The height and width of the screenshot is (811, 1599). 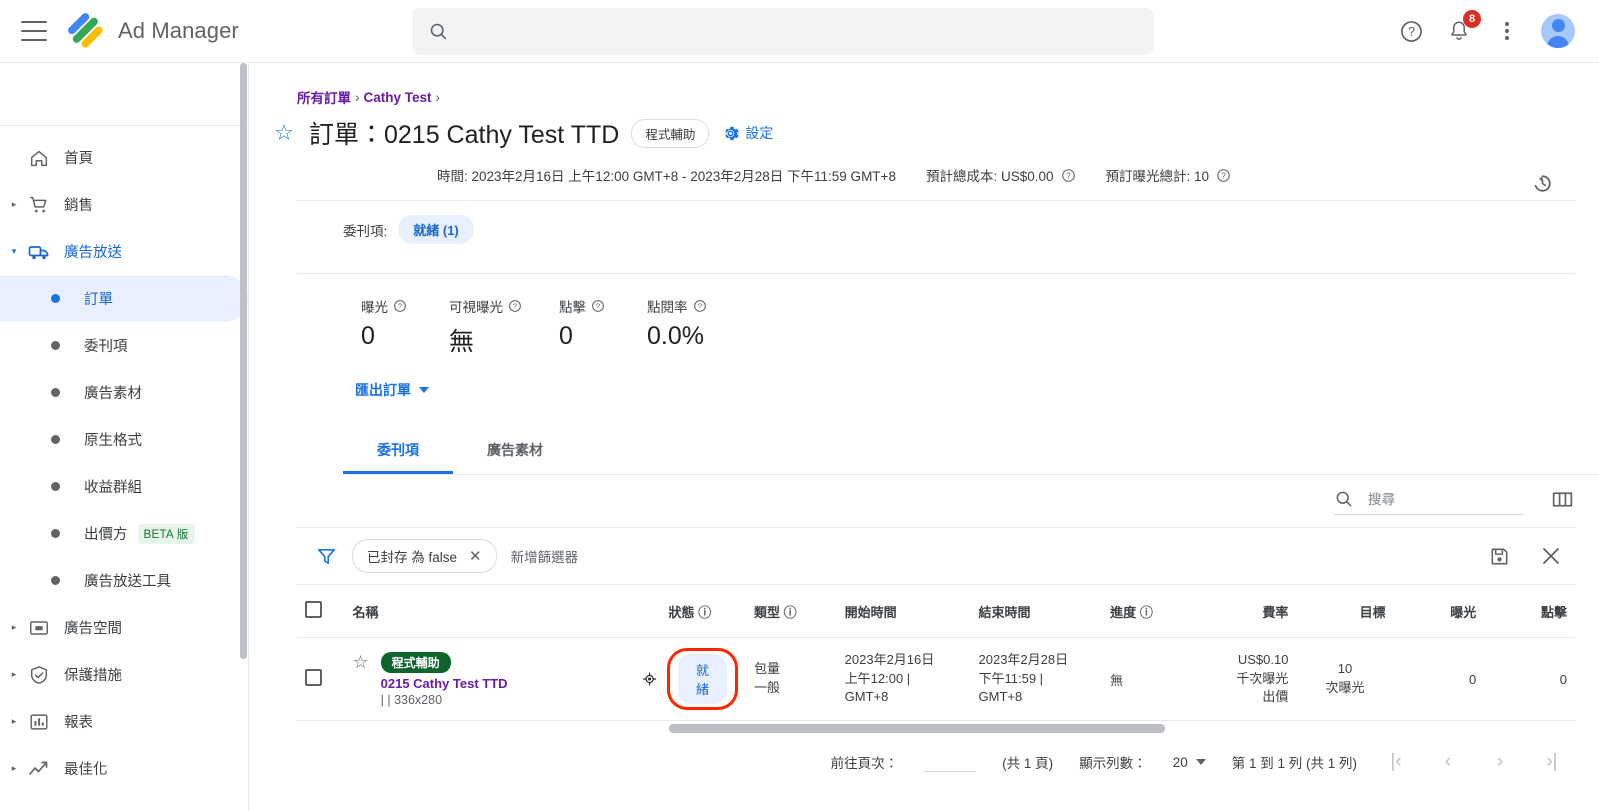 I want to click on sidebar-item-sales: ▸ 銷售, so click(x=124, y=204).